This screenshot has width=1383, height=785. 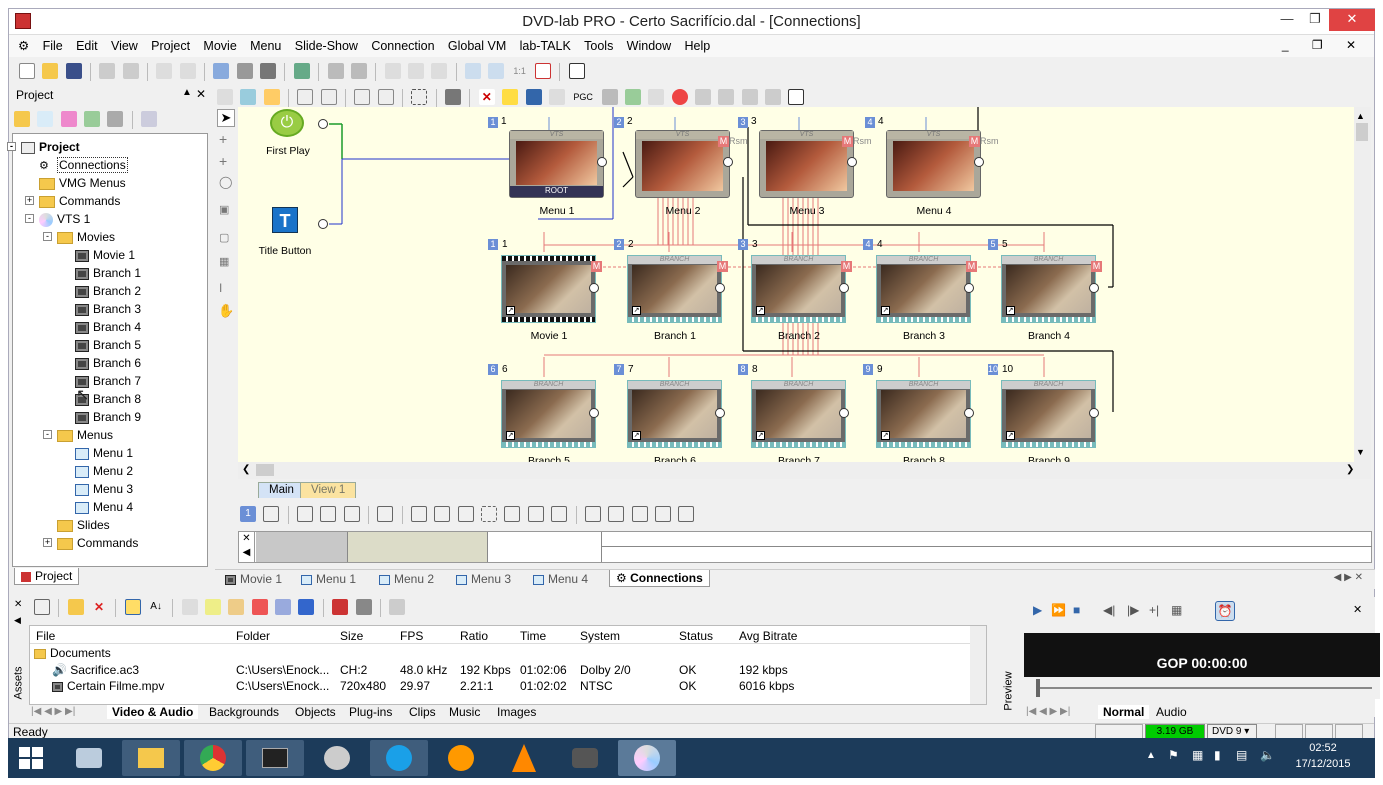 What do you see at coordinates (17, 620) in the screenshot?
I see `assets-collapse-icon: ◀` at bounding box center [17, 620].